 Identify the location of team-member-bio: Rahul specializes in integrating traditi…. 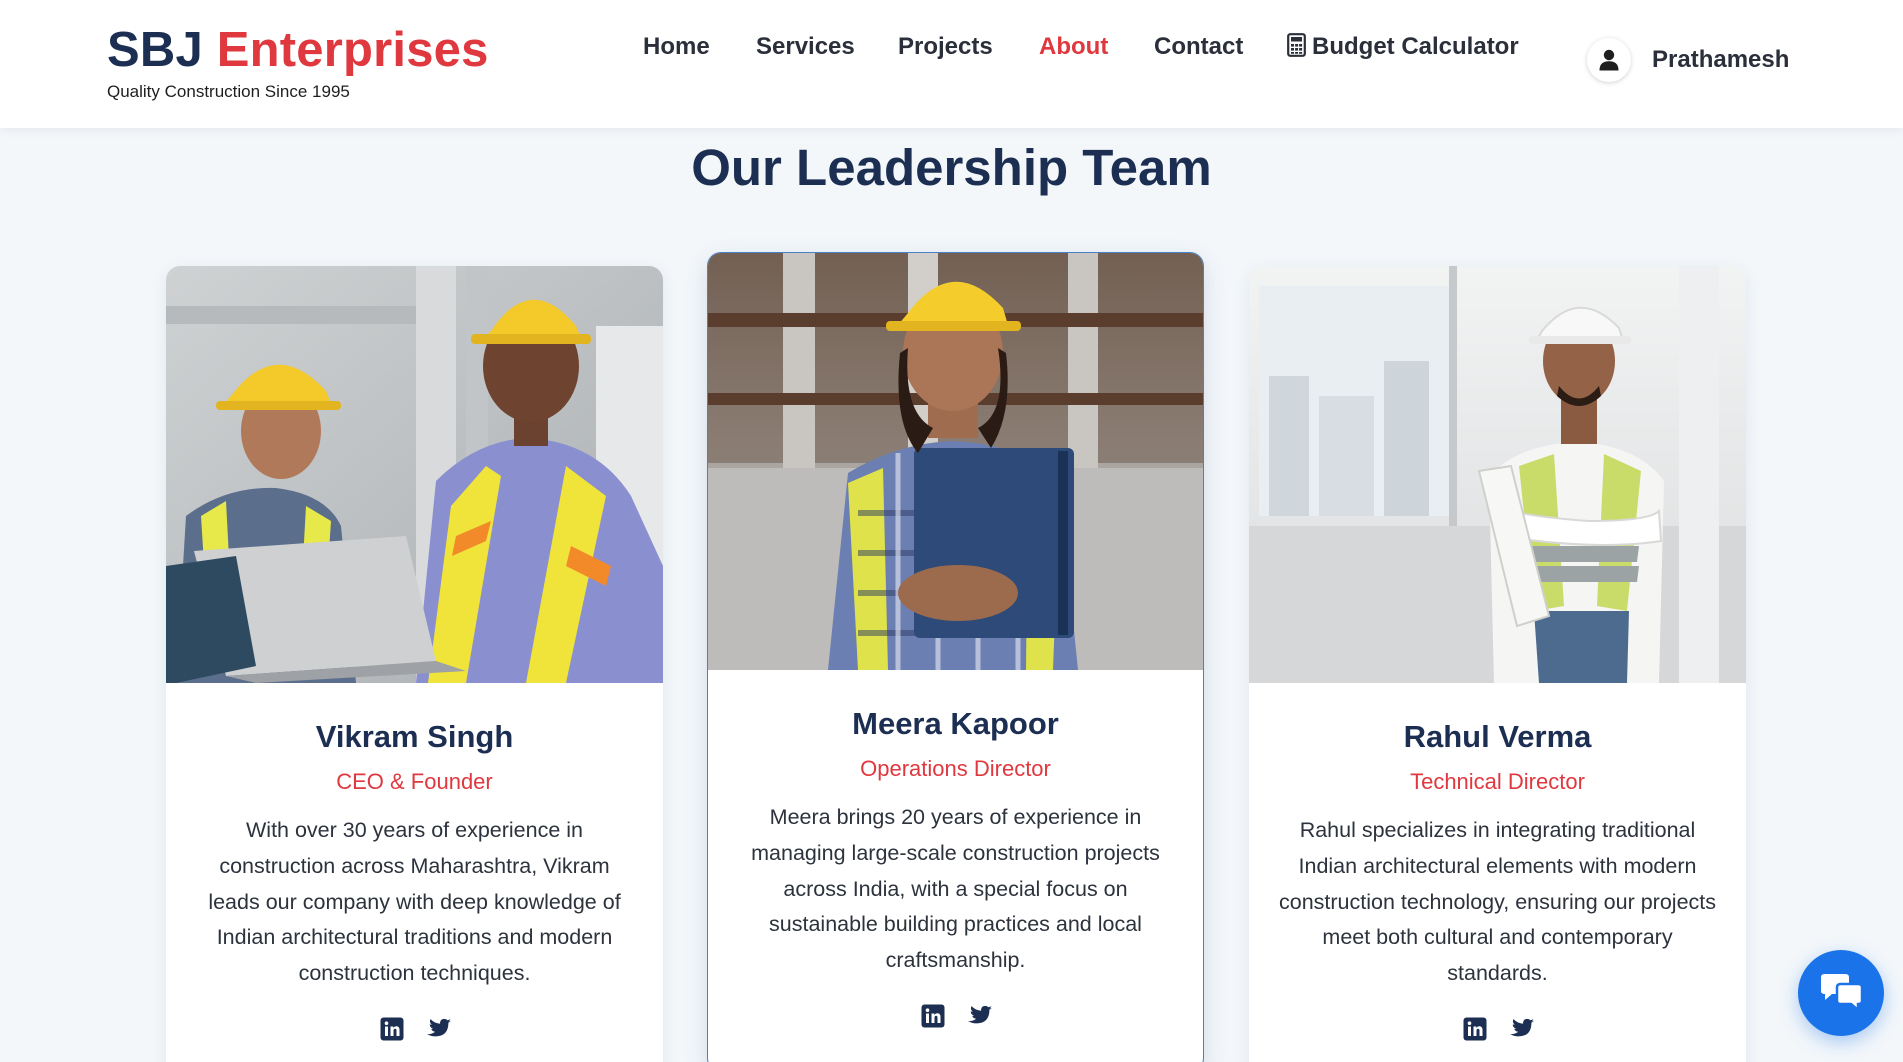
(1497, 902).